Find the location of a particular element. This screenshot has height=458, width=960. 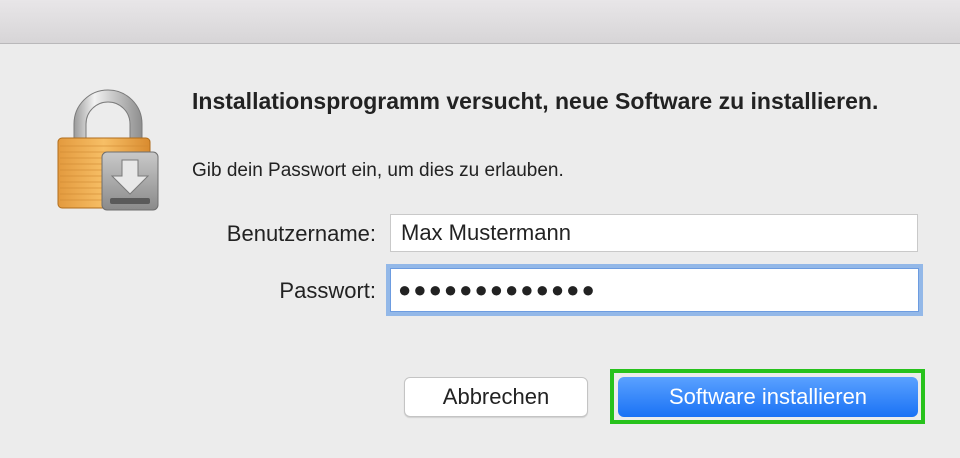

username-label: Benutzername: is located at coordinates (301, 233).